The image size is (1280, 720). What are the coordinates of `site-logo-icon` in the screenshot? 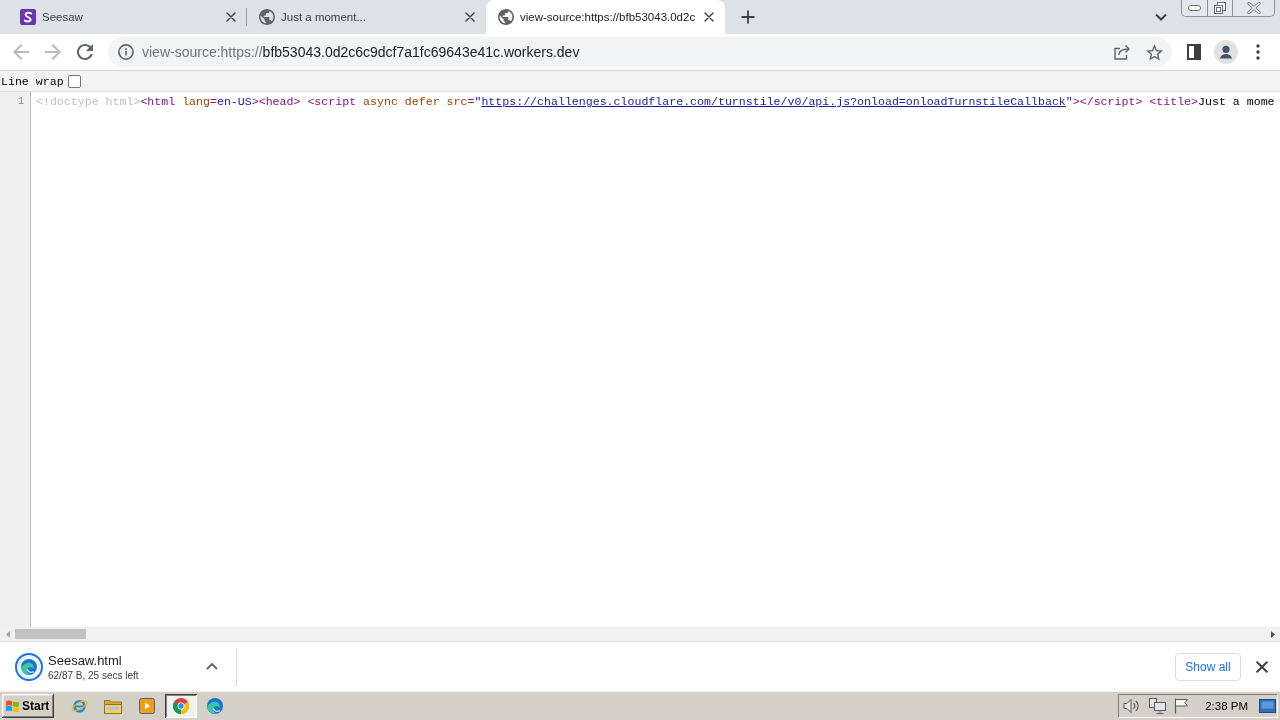 It's located at (28, 17).